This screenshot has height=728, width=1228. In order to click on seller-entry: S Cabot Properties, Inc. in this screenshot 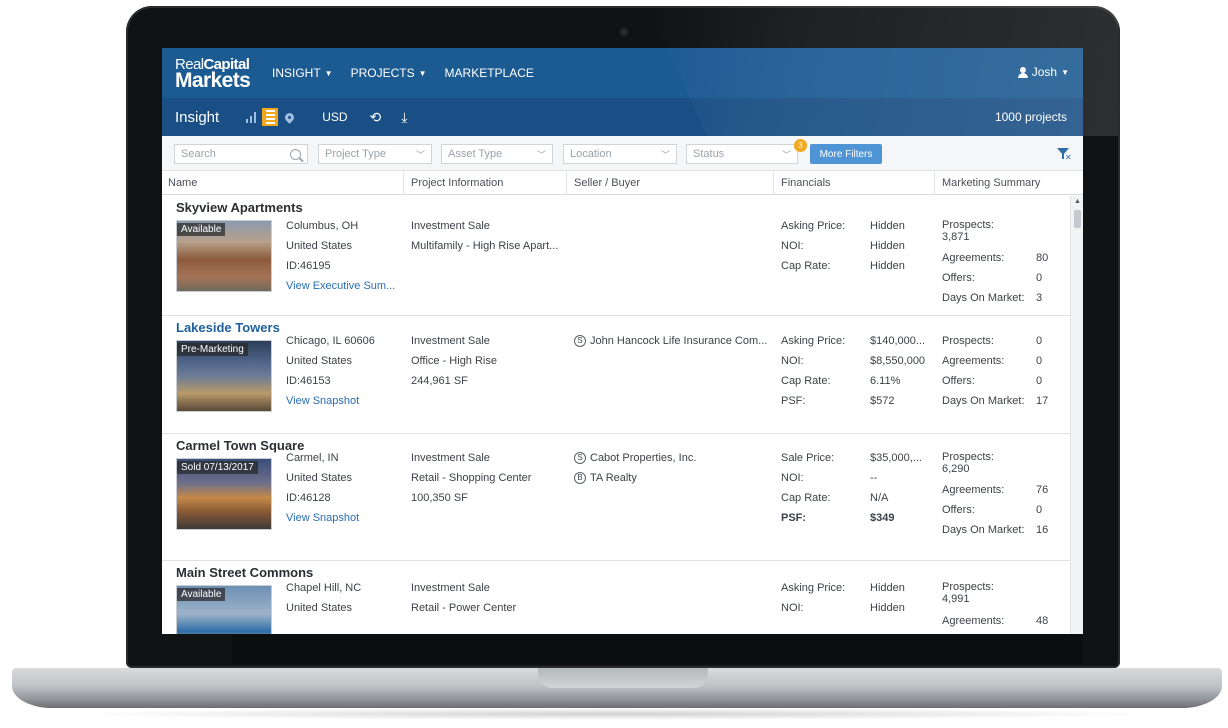, I will do `click(635, 458)`.